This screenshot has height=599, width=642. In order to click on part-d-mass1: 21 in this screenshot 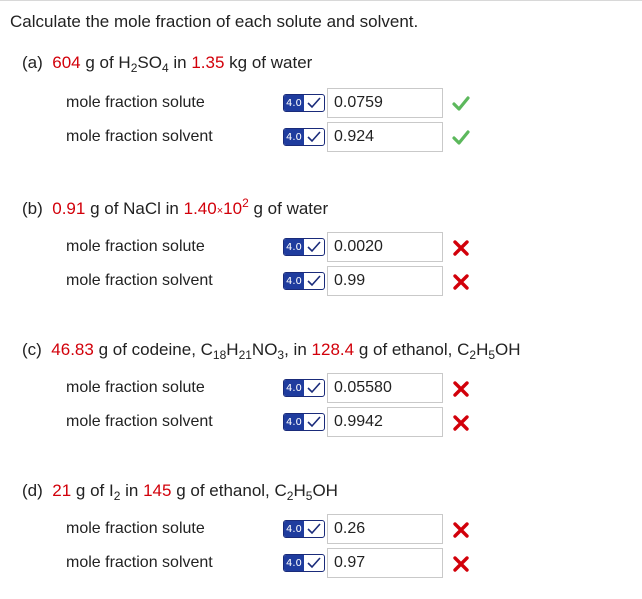, I will do `click(62, 490)`.